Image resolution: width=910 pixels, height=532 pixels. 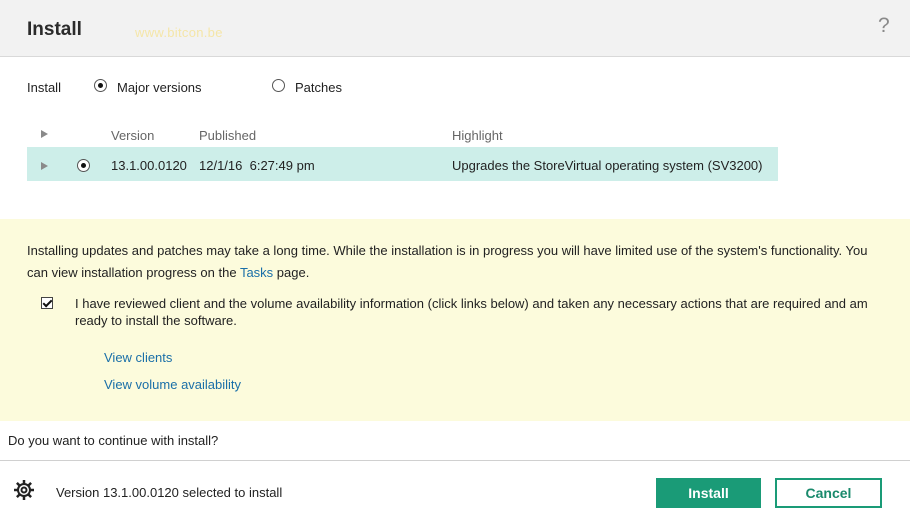 What do you see at coordinates (83, 165) in the screenshot?
I see `row-select-radio` at bounding box center [83, 165].